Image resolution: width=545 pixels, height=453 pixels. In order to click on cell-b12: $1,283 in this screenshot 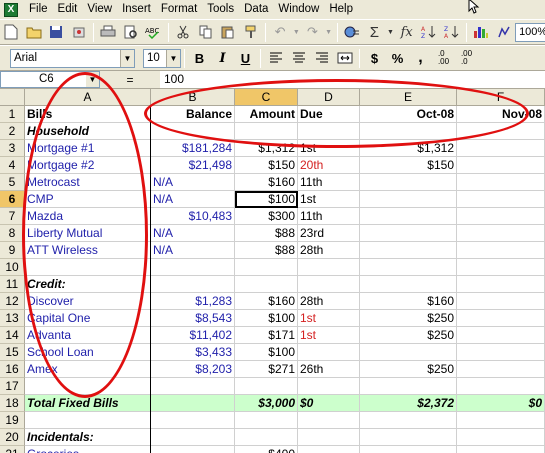, I will do `click(193, 301)`.